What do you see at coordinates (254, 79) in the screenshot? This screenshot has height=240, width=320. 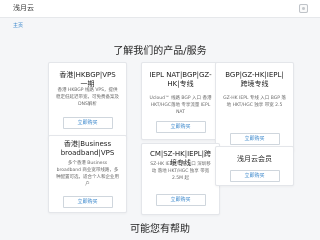 I see `card-title: BGP|GZ-HK|IEPL|跨境专线` at bounding box center [254, 79].